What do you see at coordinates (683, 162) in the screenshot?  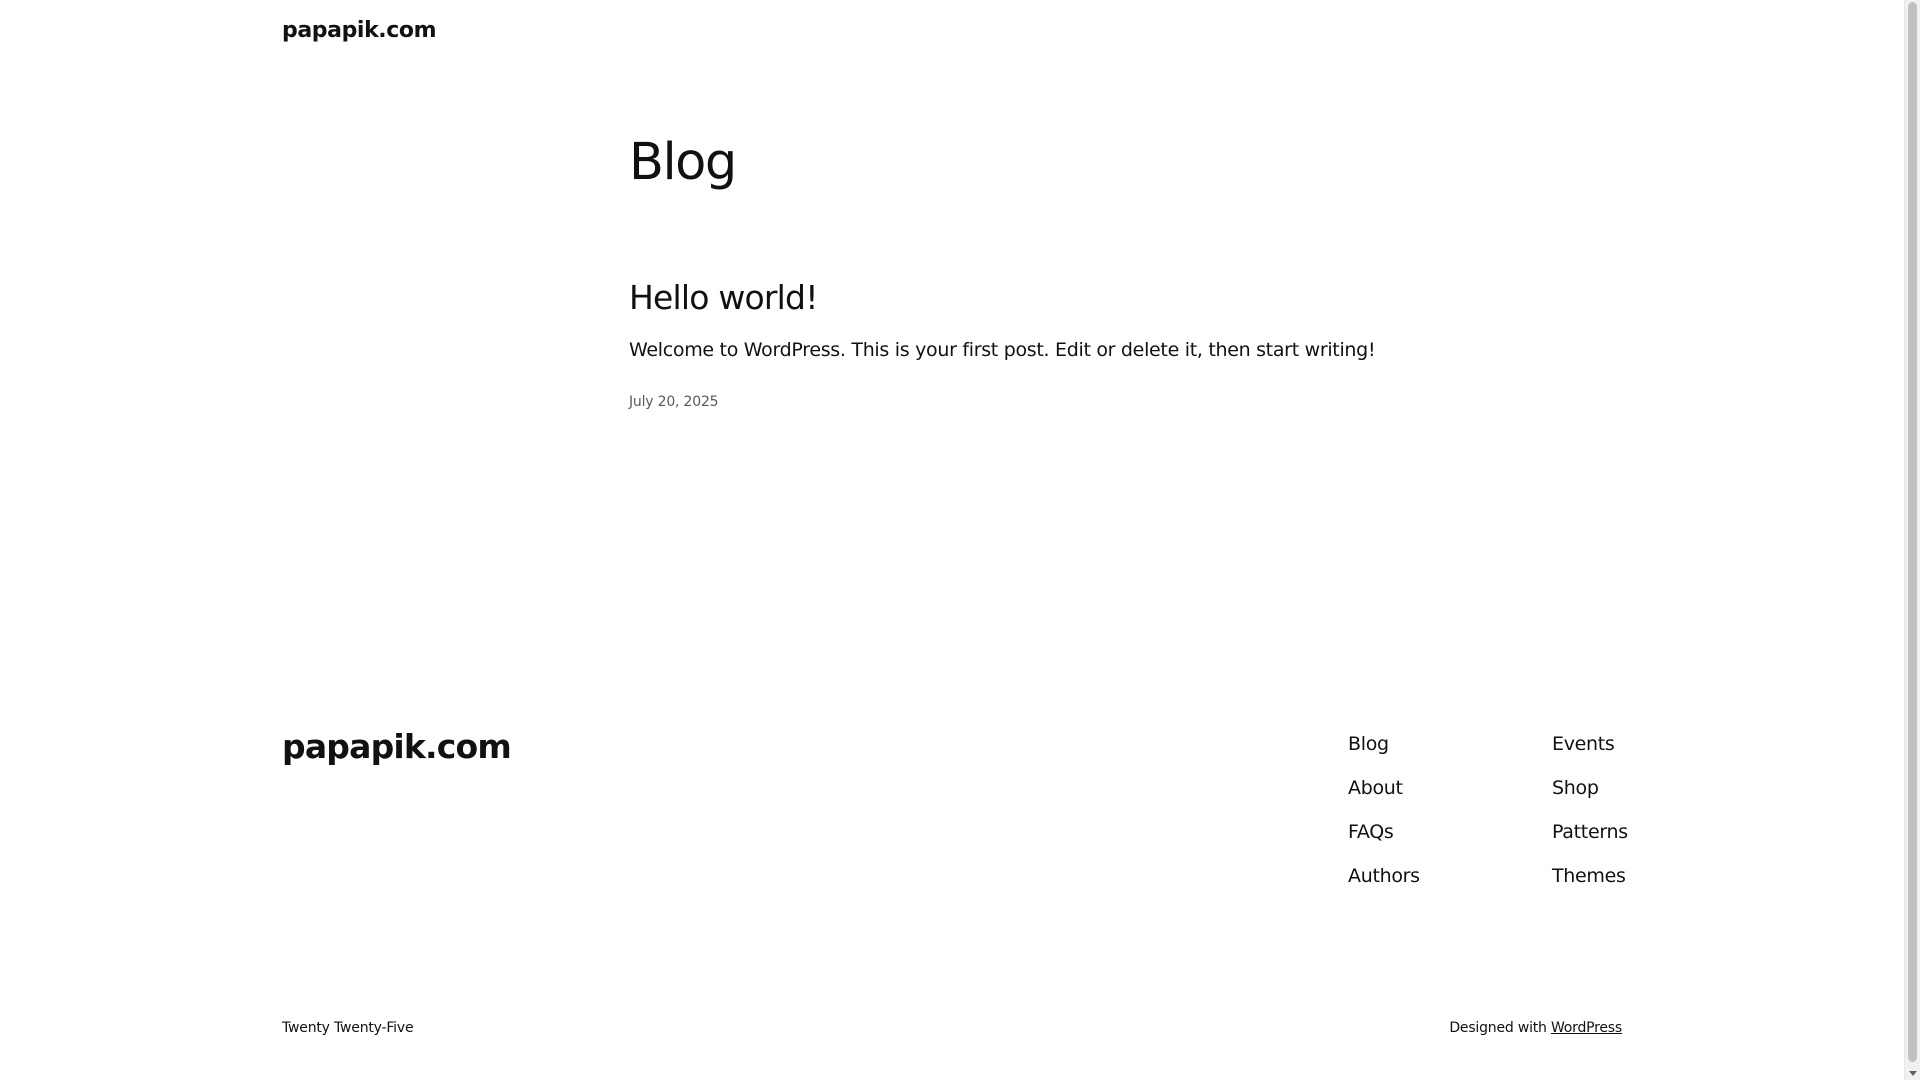 I see `page-title: Blog` at bounding box center [683, 162].